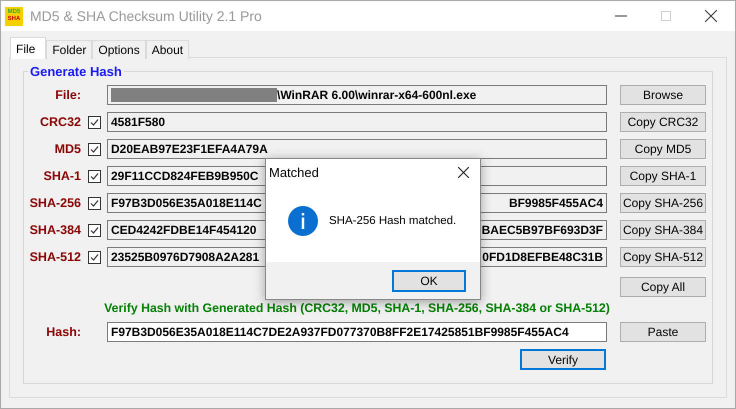 The image size is (736, 409). What do you see at coordinates (189, 149) in the screenshot?
I see `hash-value: D20EAB97E23F1EFA4A79A` at bounding box center [189, 149].